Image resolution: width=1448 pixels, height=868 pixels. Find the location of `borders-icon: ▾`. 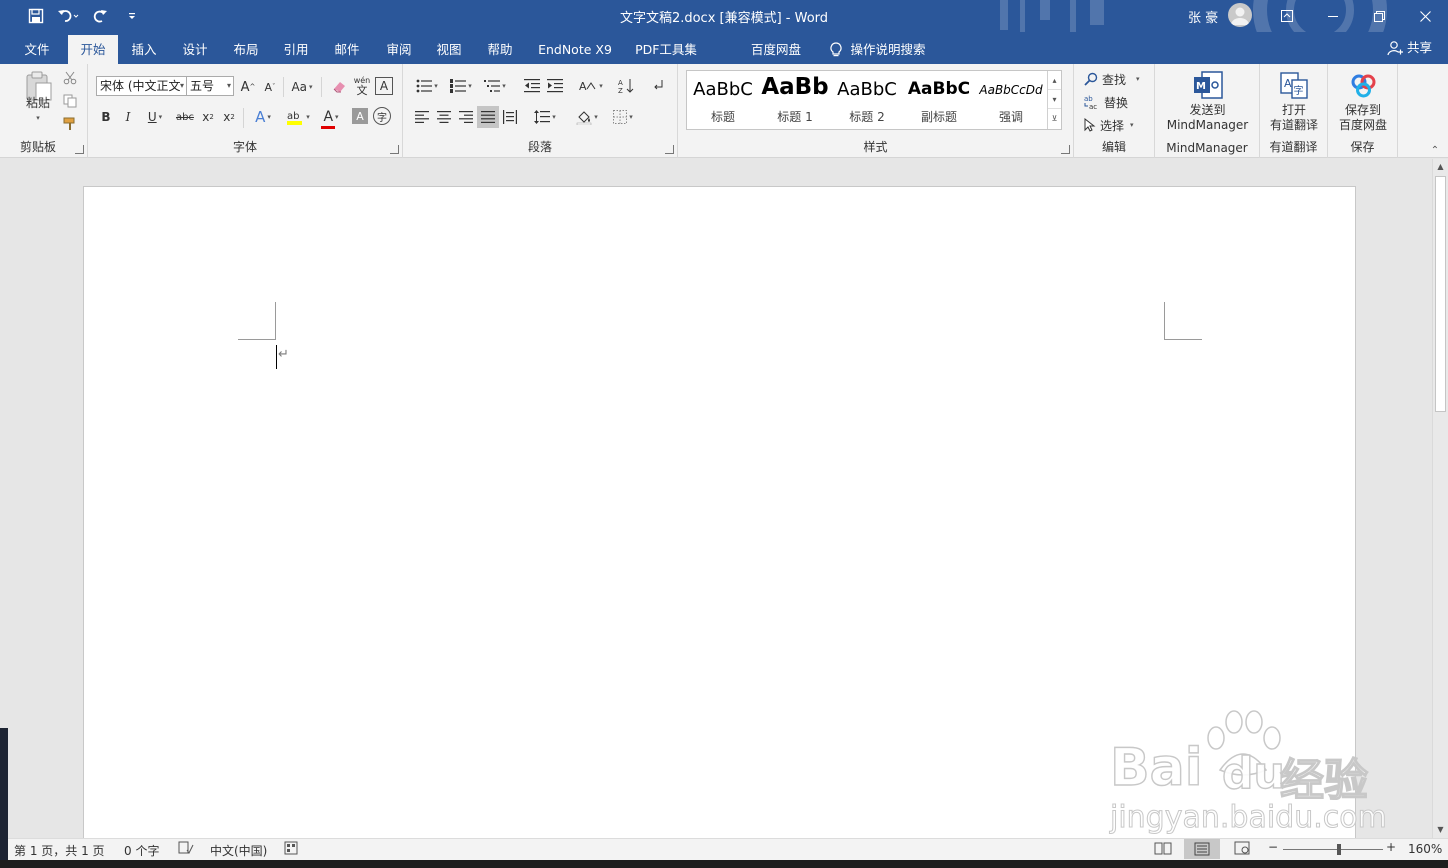

borders-icon: ▾ is located at coordinates (623, 117).